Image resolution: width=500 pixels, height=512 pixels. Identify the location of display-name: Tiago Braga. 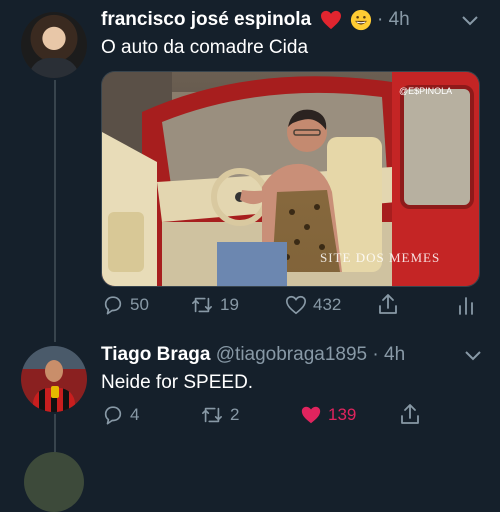
(155, 354).